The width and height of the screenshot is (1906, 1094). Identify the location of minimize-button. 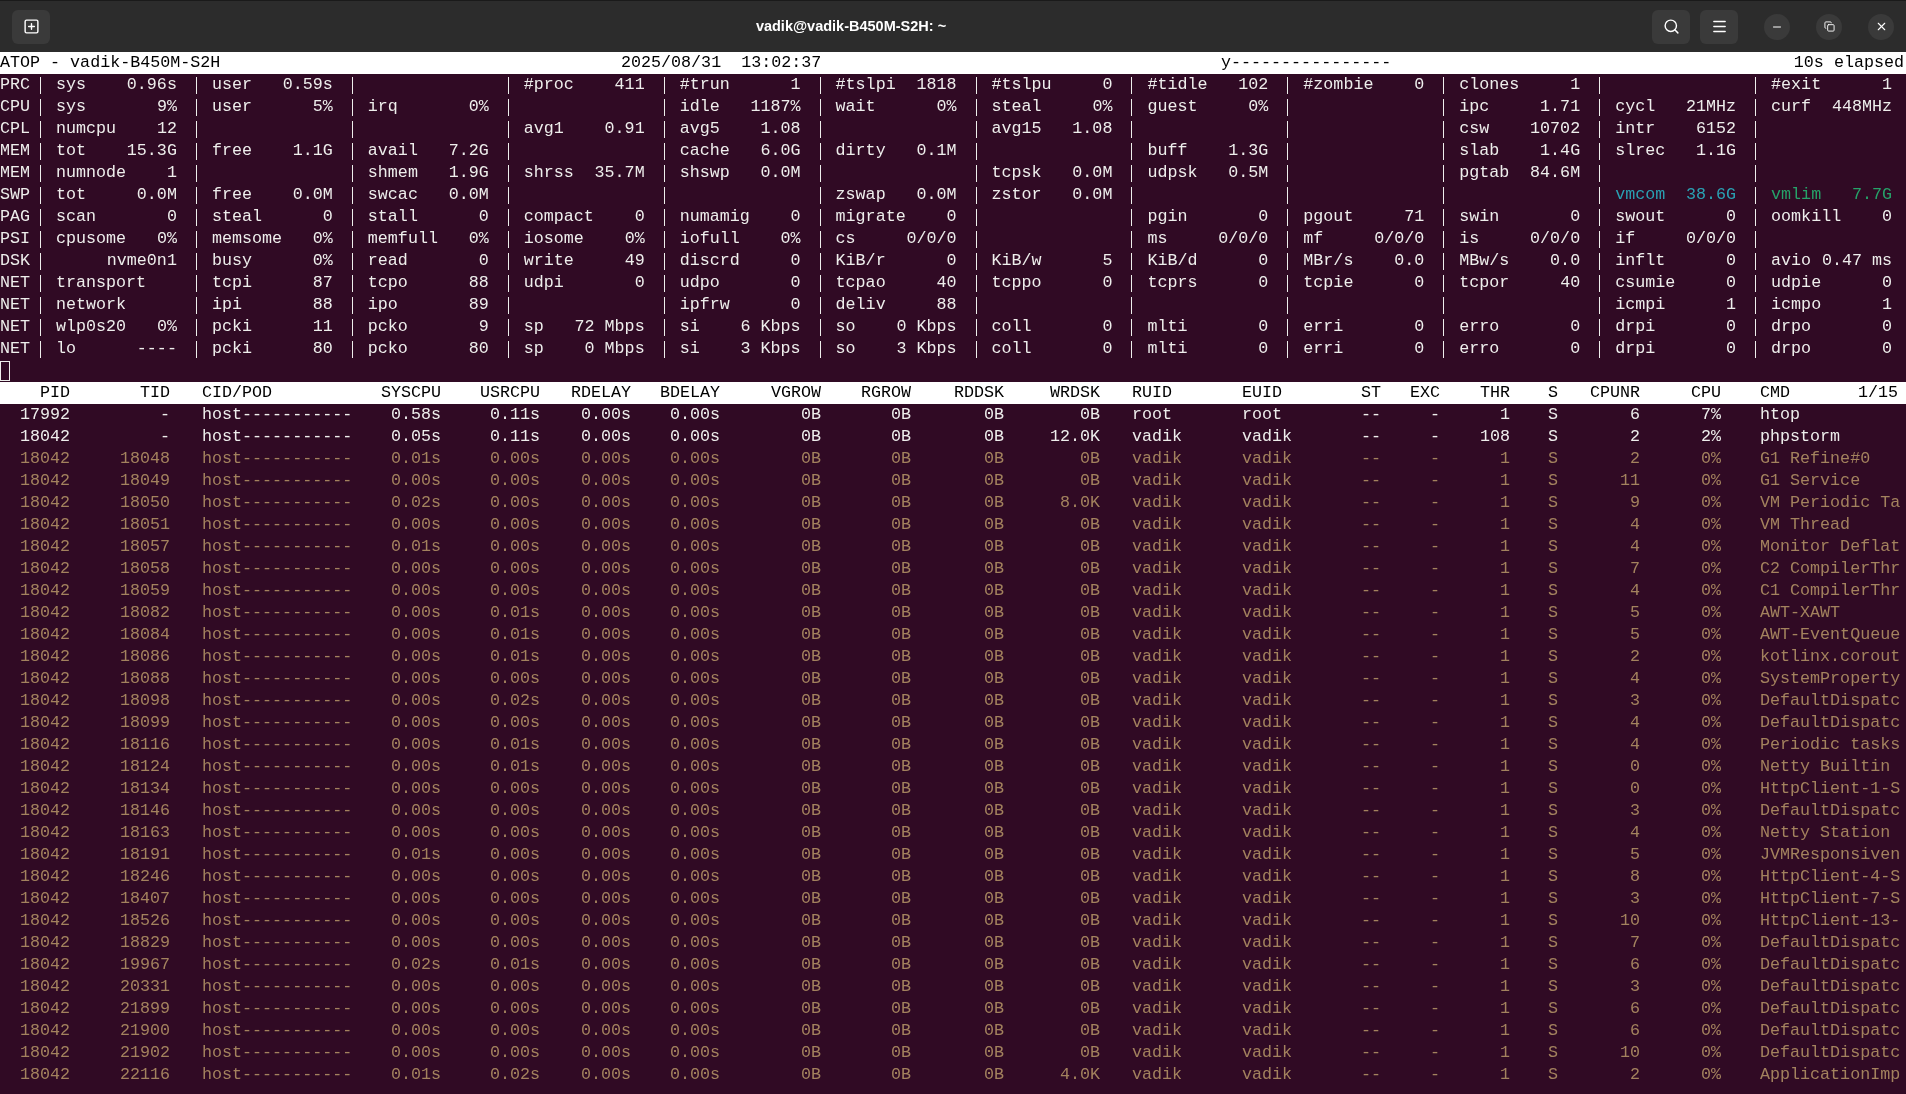
(1777, 26).